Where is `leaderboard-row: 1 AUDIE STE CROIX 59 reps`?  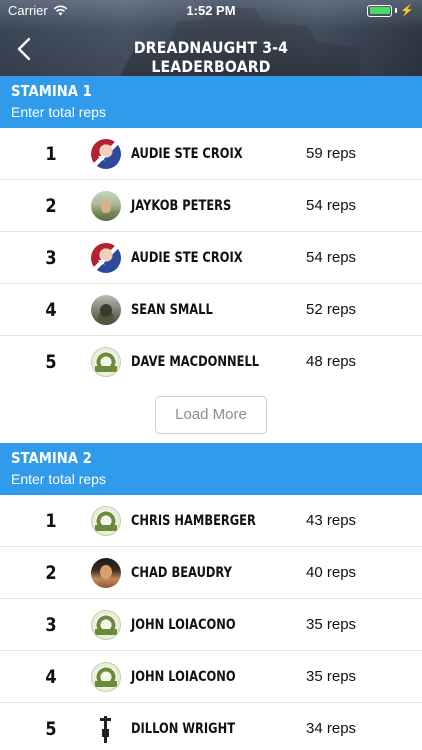
leaderboard-row: 1 AUDIE STE CROIX 59 reps is located at coordinates (211, 154).